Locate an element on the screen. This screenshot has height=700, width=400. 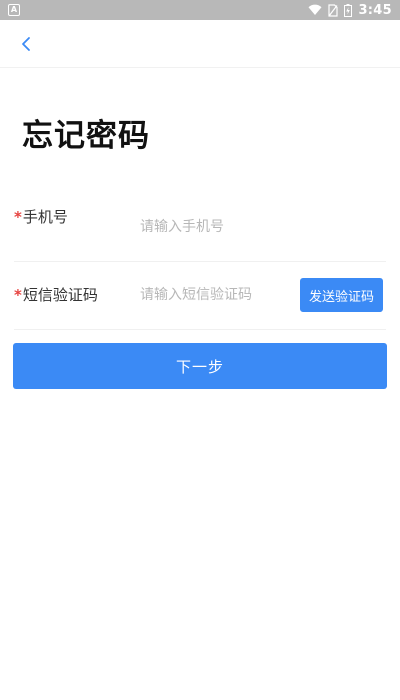
wifi-icon is located at coordinates (315, 9).